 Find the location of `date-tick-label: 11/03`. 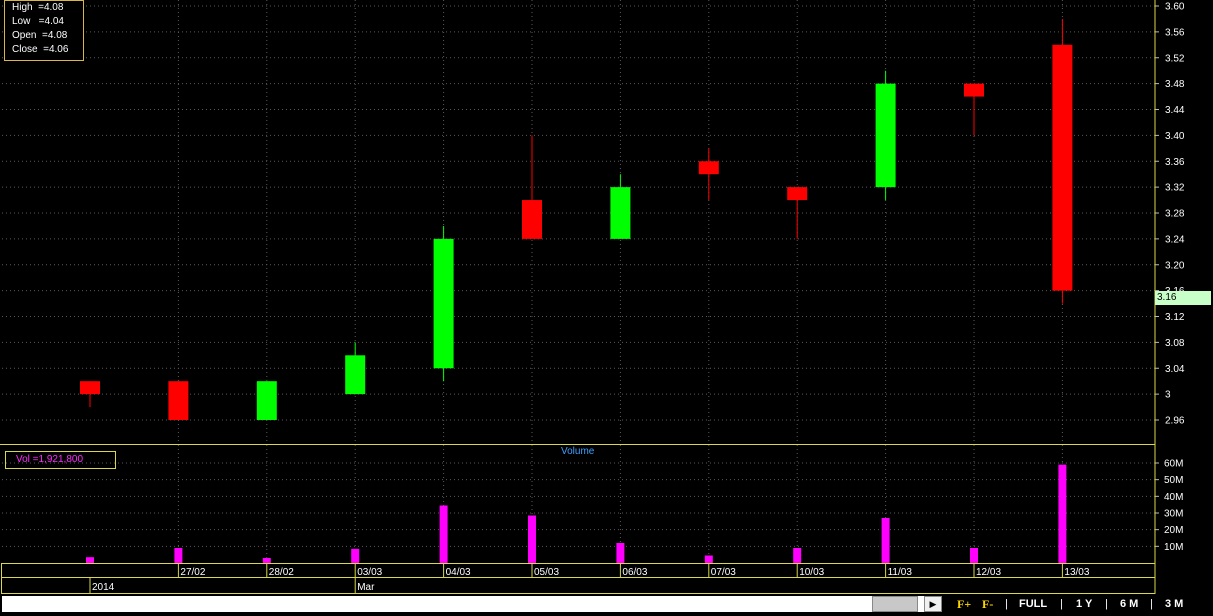

date-tick-label: 11/03 is located at coordinates (900, 572).